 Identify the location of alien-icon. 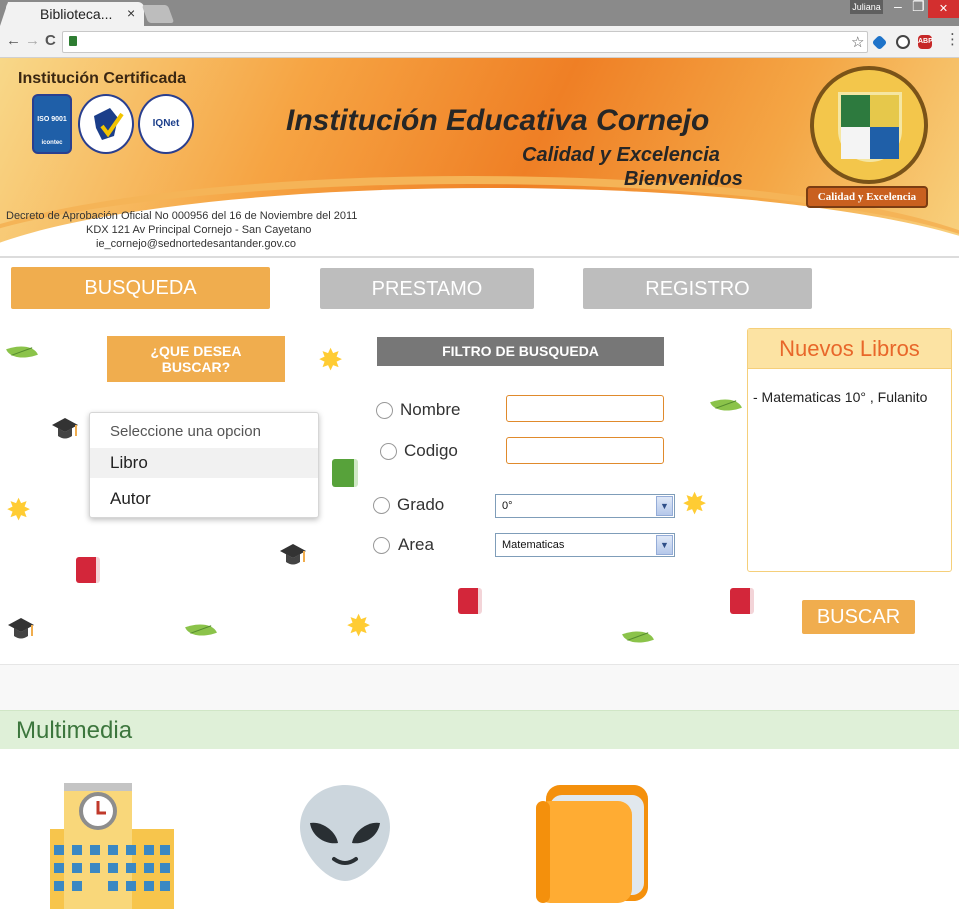
(345, 833).